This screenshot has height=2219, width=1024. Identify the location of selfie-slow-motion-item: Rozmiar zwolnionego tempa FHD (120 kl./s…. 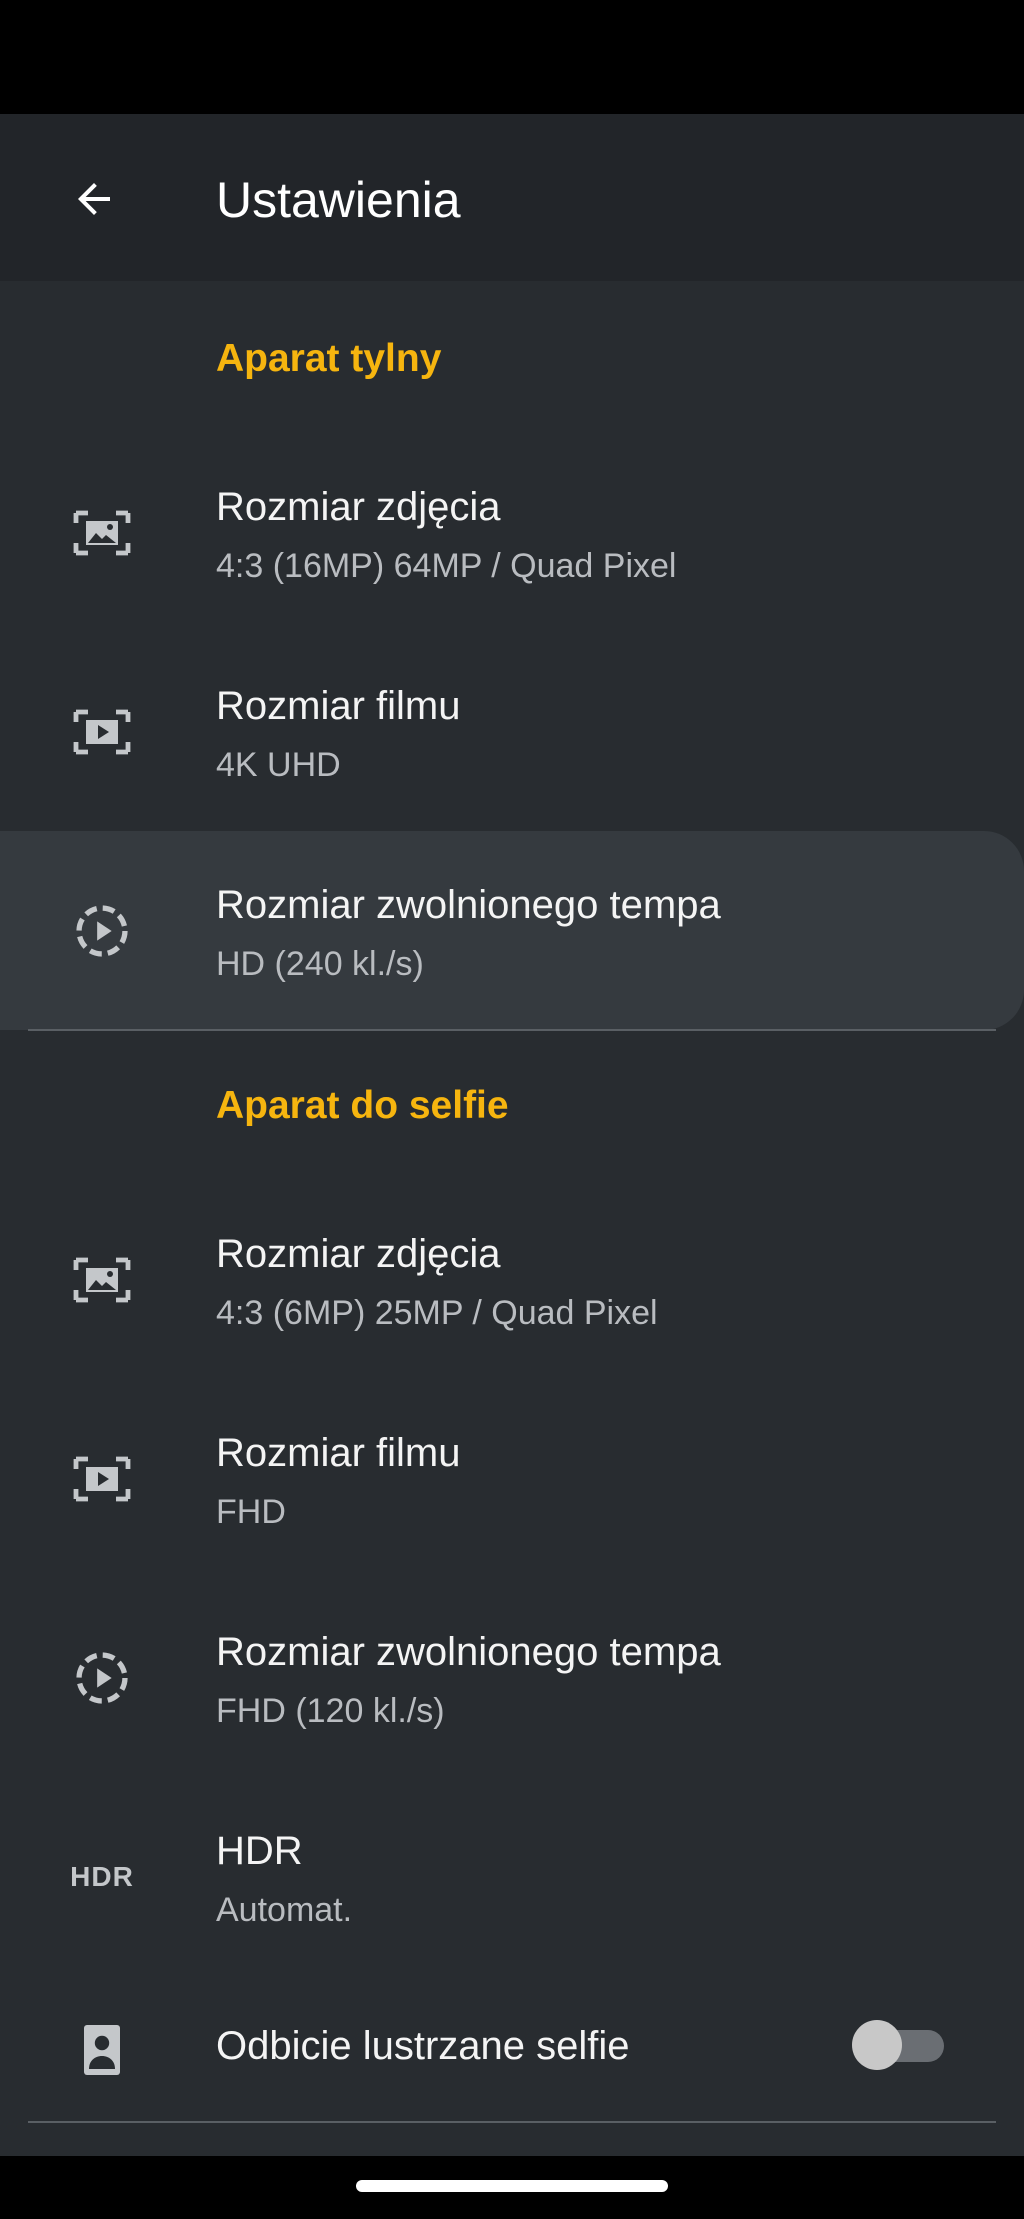
(512, 1677).